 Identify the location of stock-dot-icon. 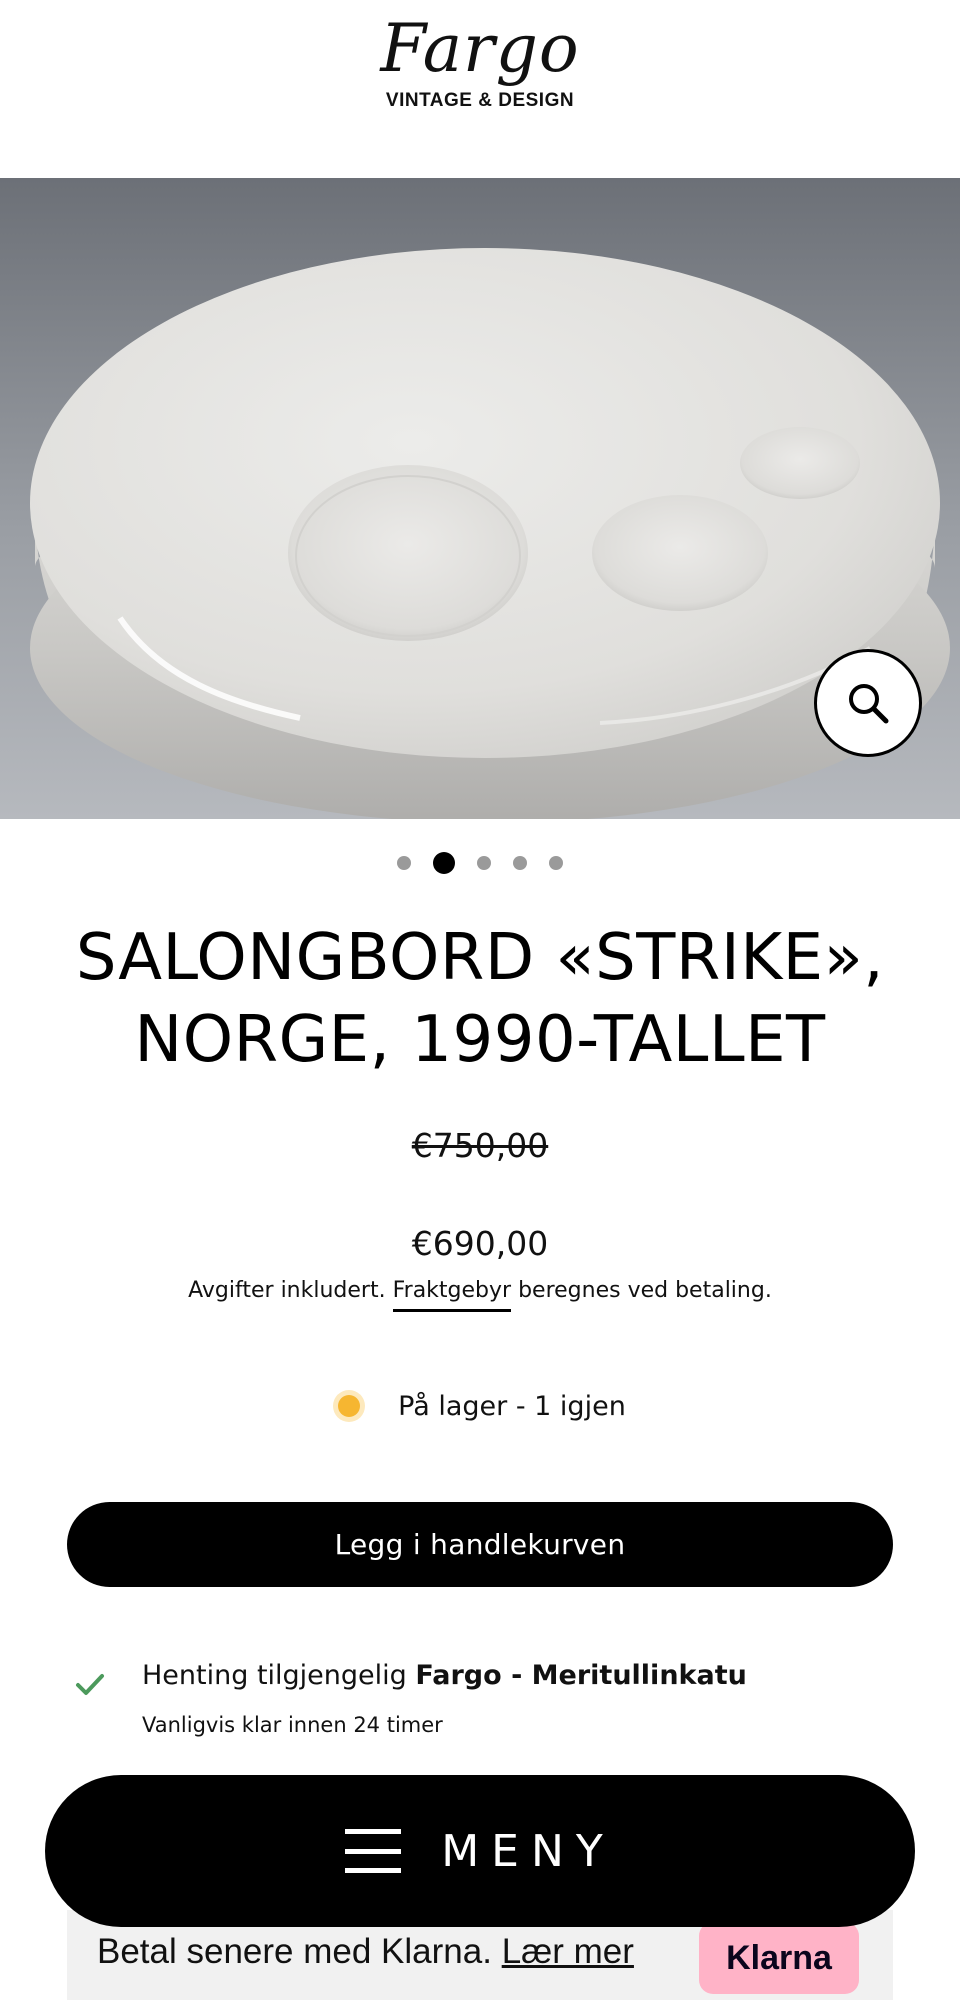
(349, 1406).